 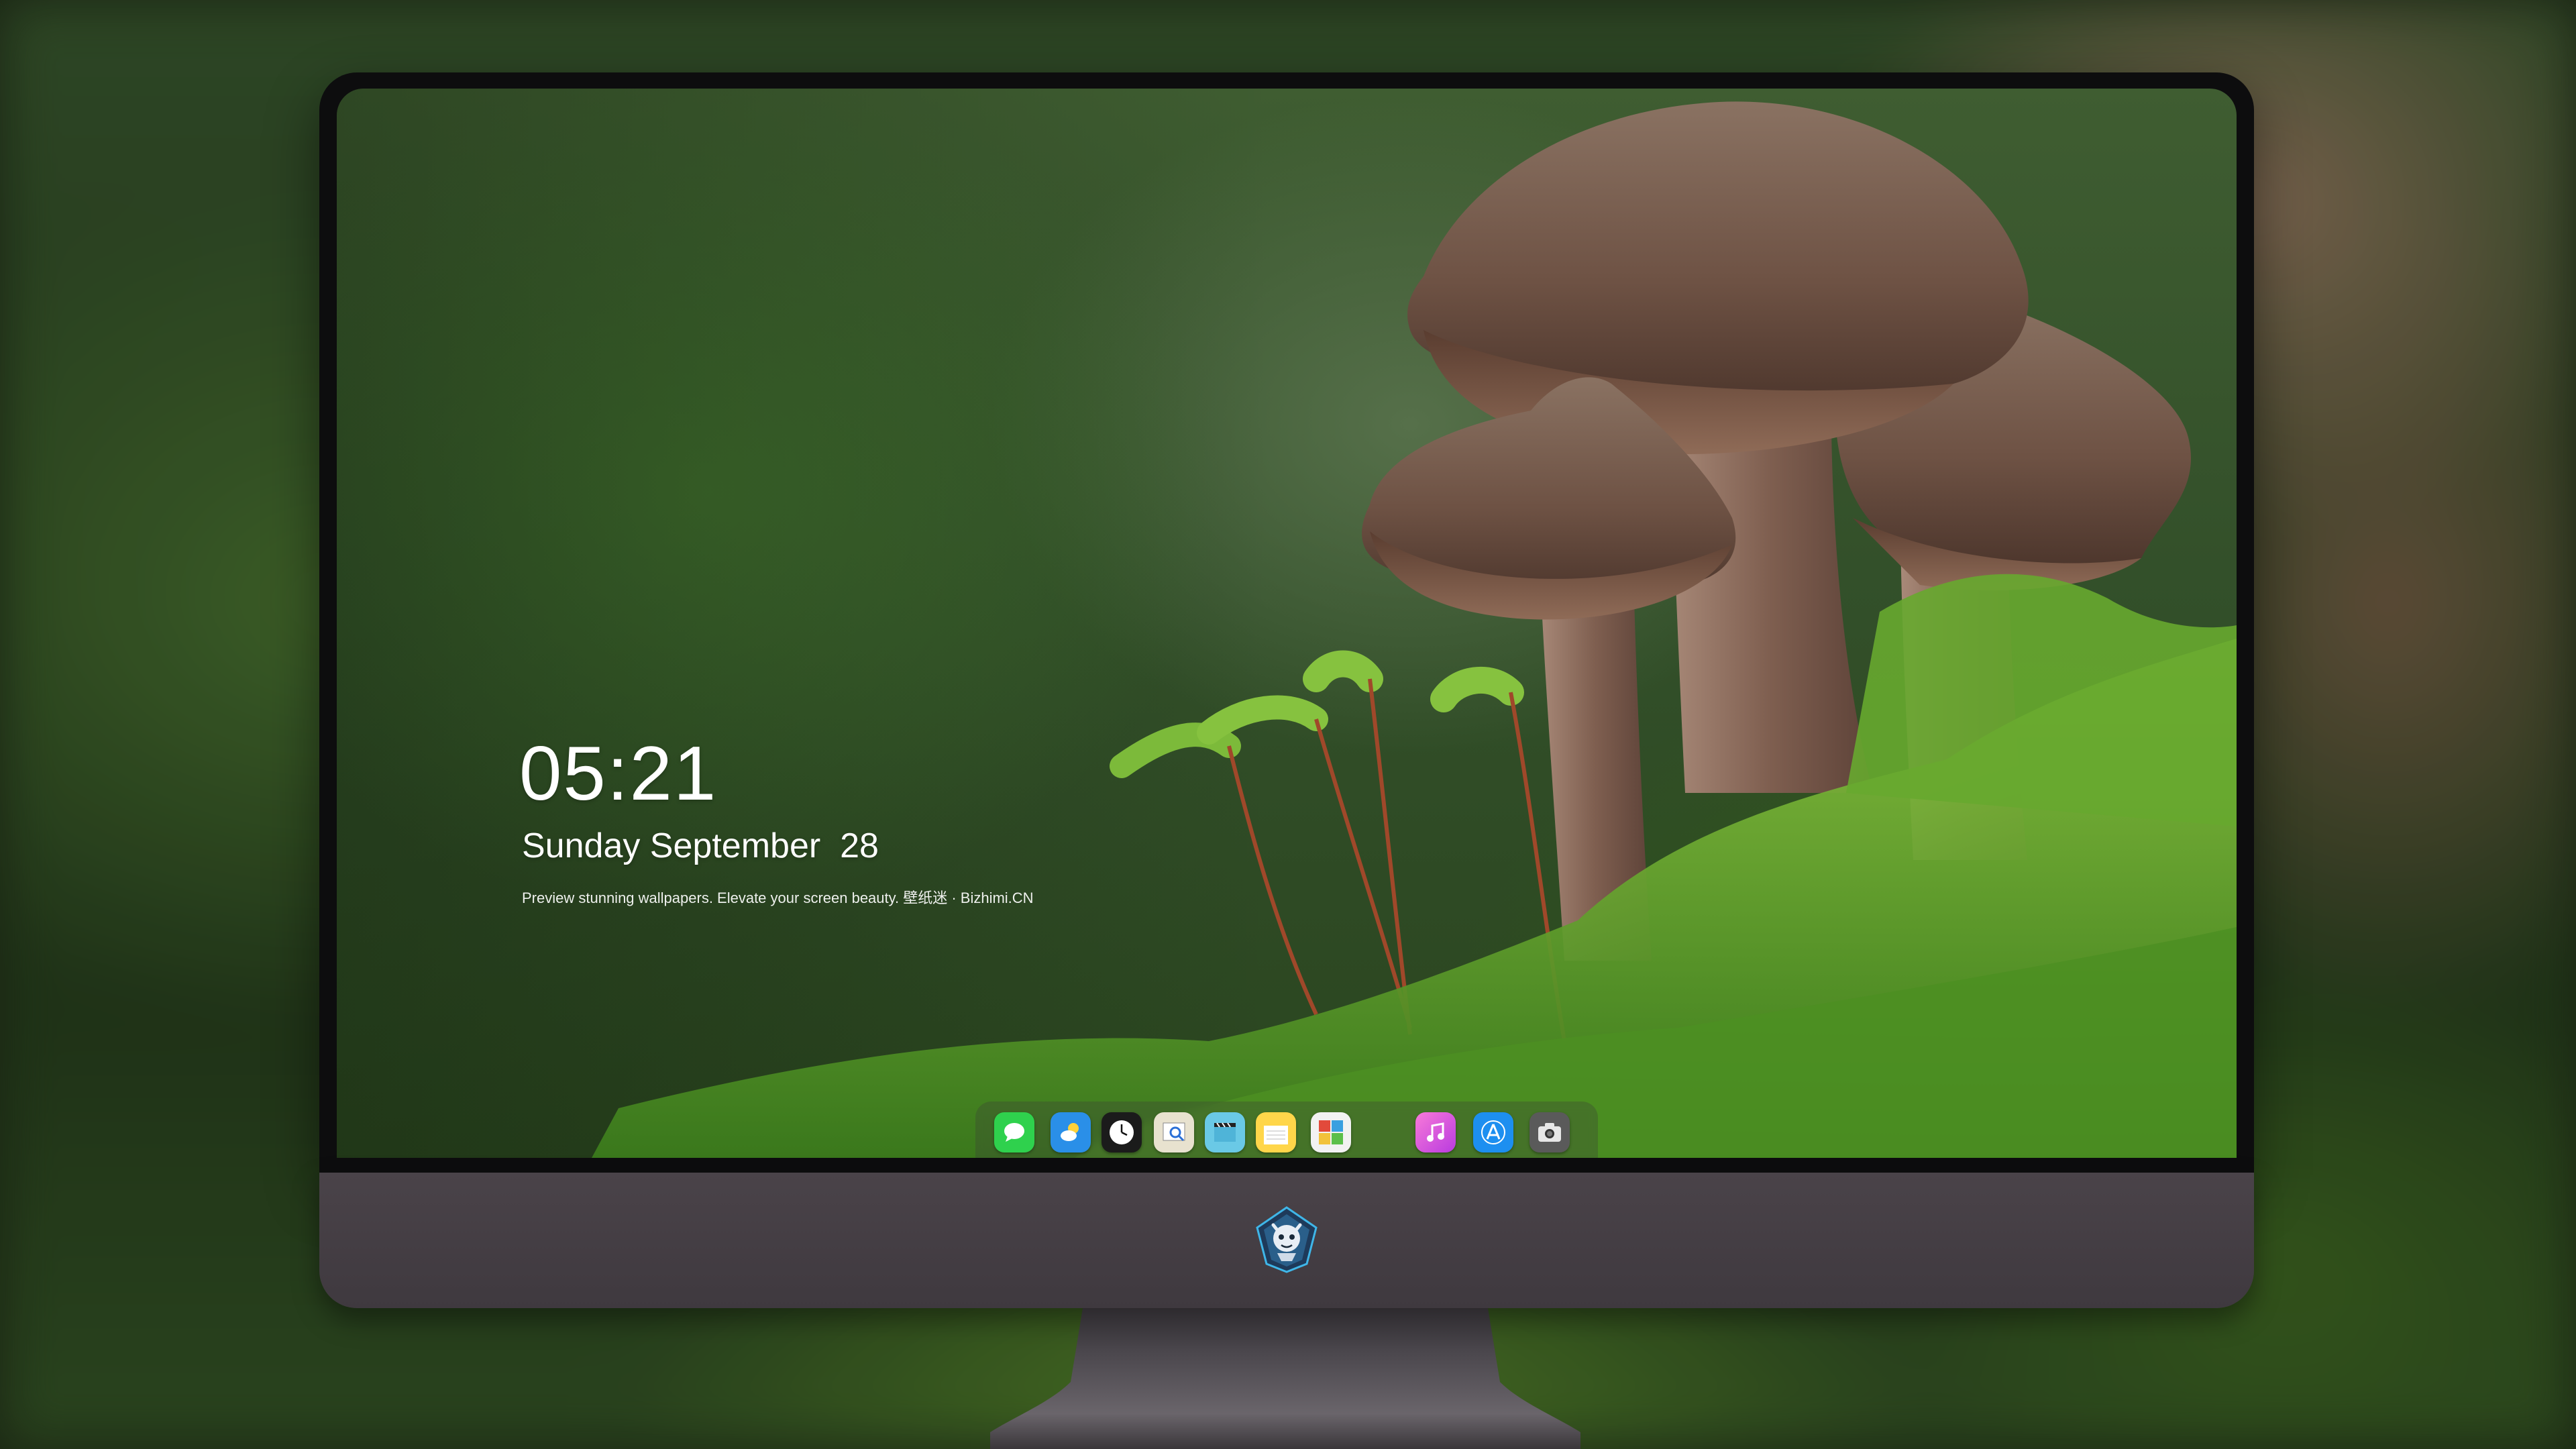 What do you see at coordinates (1331, 1132) in the screenshot?
I see `photobooth-icon` at bounding box center [1331, 1132].